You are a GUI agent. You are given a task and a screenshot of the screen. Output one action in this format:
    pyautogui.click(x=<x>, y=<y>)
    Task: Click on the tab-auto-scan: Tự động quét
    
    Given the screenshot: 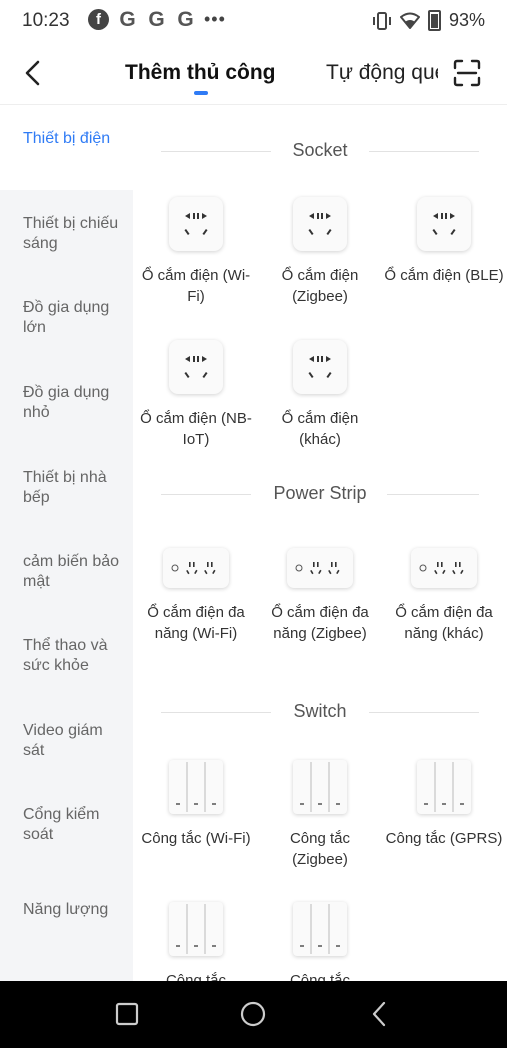 What is the action you would take?
    pyautogui.click(x=382, y=73)
    